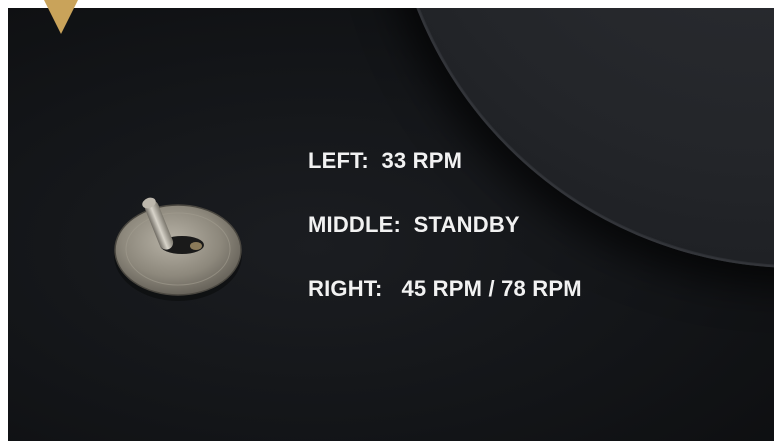  I want to click on caption-middle-line: MIDDLE: STANDBY, so click(414, 224).